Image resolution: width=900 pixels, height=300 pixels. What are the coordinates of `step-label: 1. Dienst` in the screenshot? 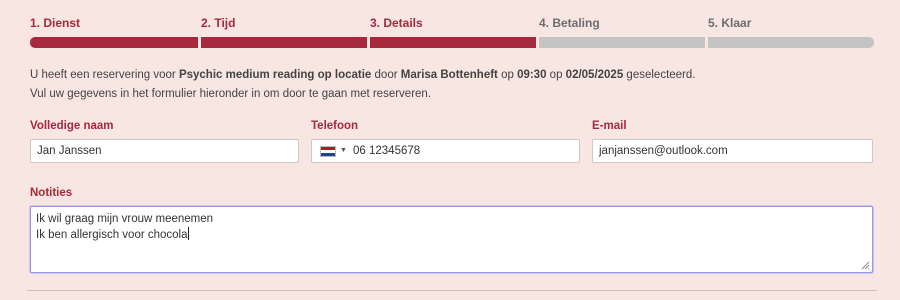 It's located at (55, 23).